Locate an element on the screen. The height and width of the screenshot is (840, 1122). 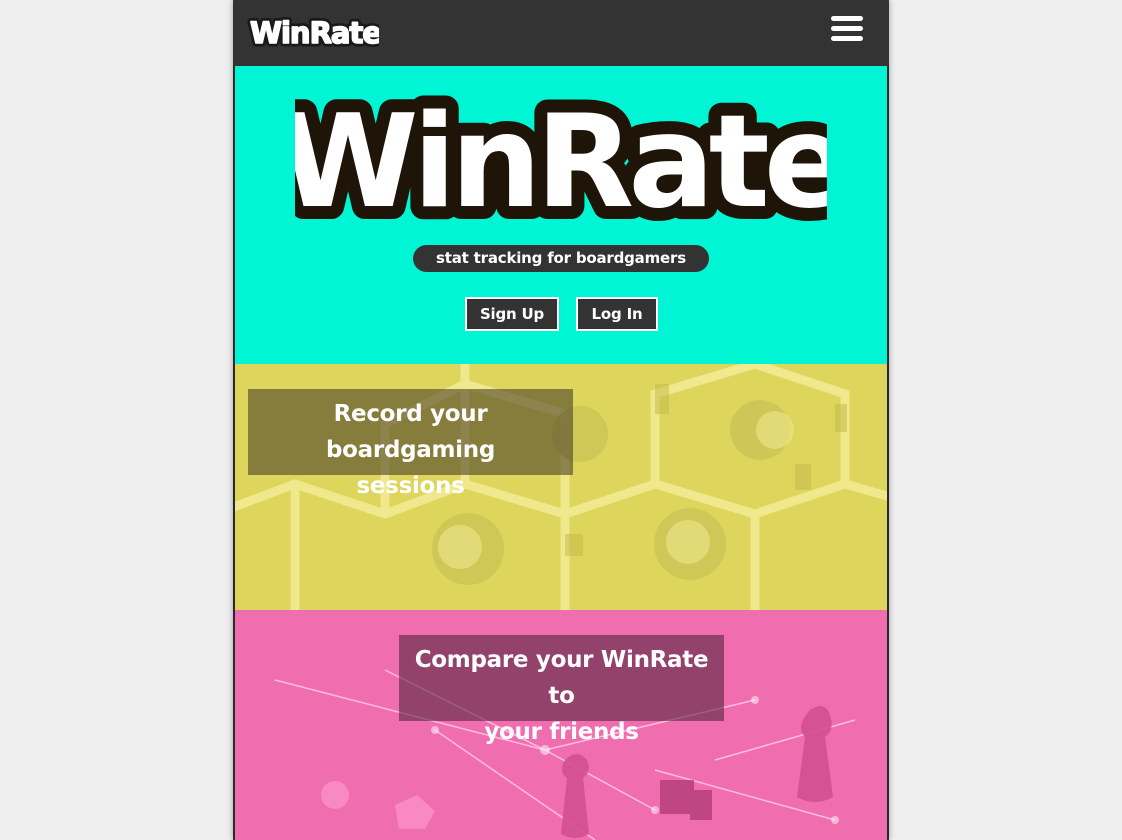
sign-up-button: Sign Up is located at coordinates (512, 314).